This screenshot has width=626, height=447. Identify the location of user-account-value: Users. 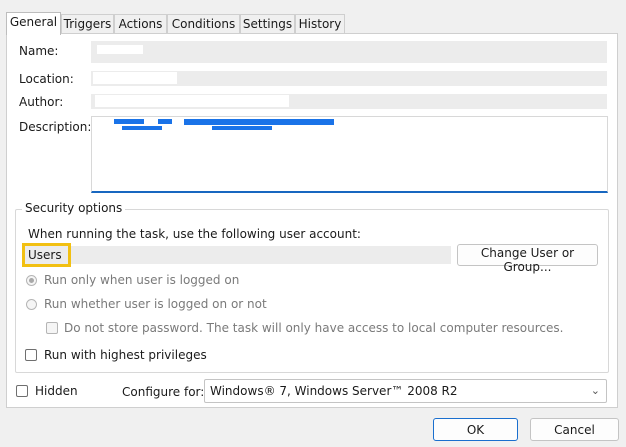
(46, 255).